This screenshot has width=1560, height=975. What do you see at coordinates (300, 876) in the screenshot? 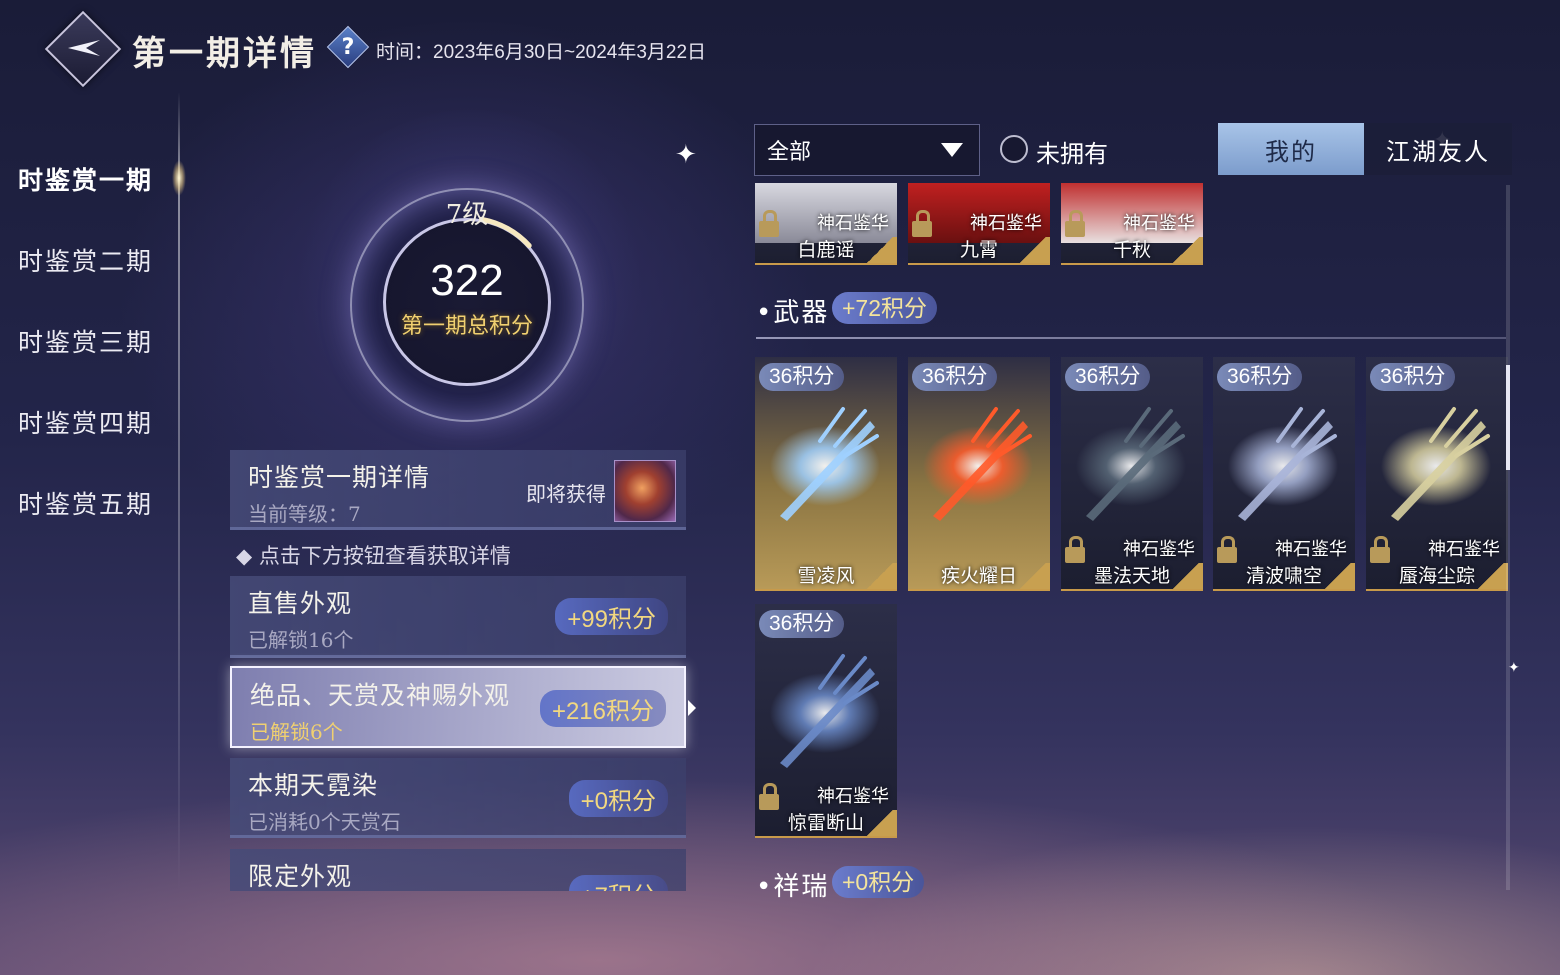
I see `category-title: 限定外观` at bounding box center [300, 876].